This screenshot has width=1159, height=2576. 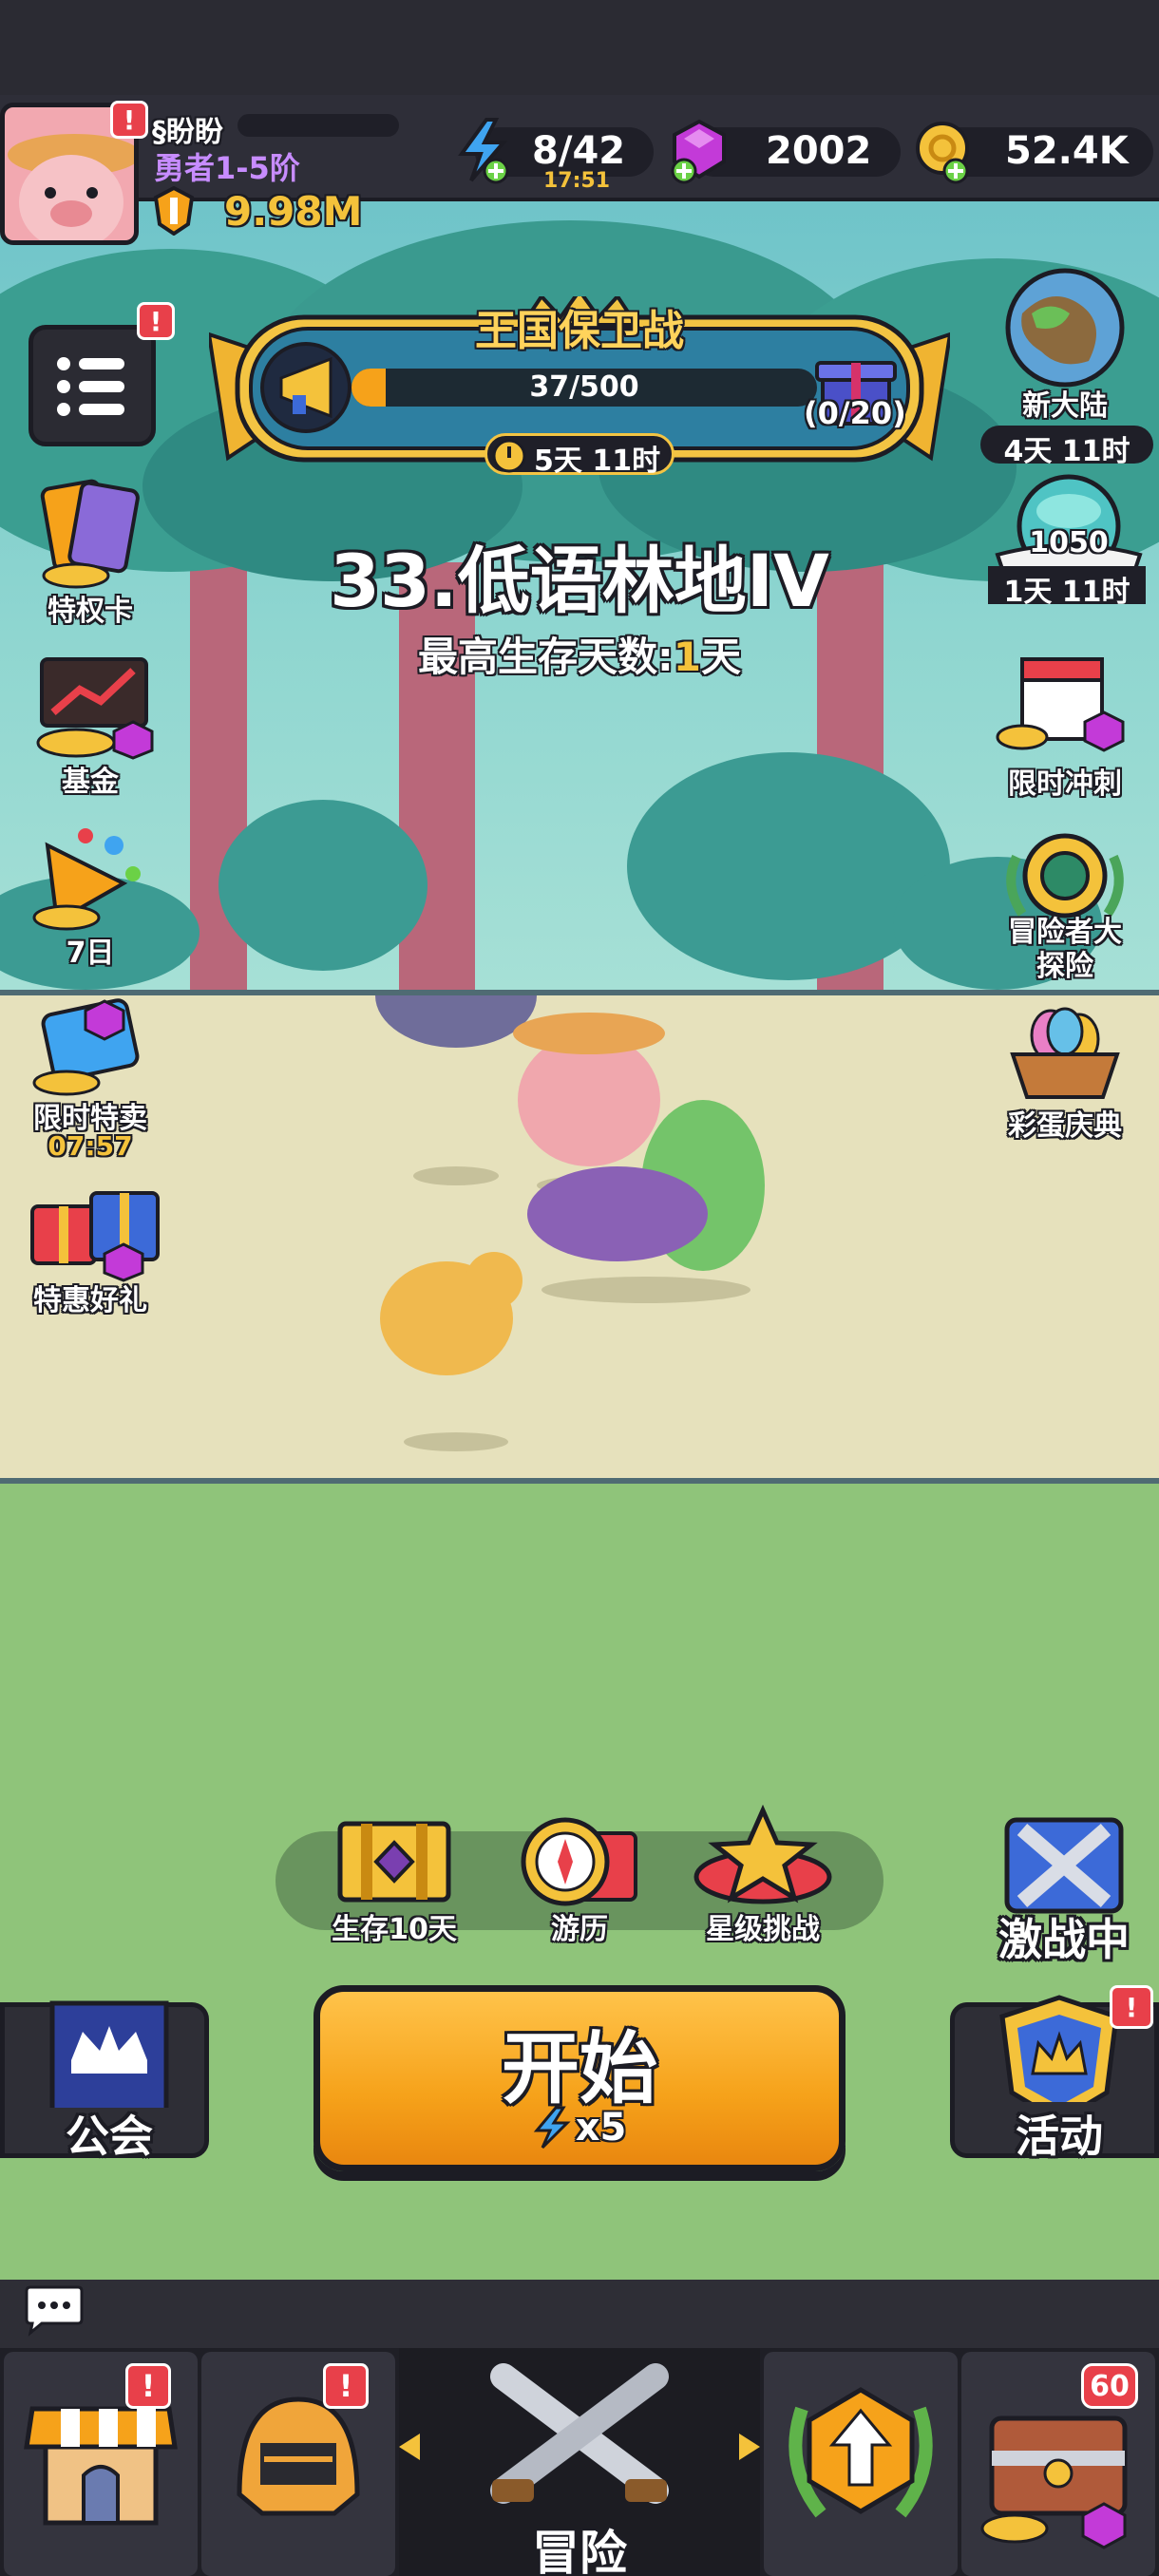 I want to click on fund-chart-icon, so click(x=95, y=708).